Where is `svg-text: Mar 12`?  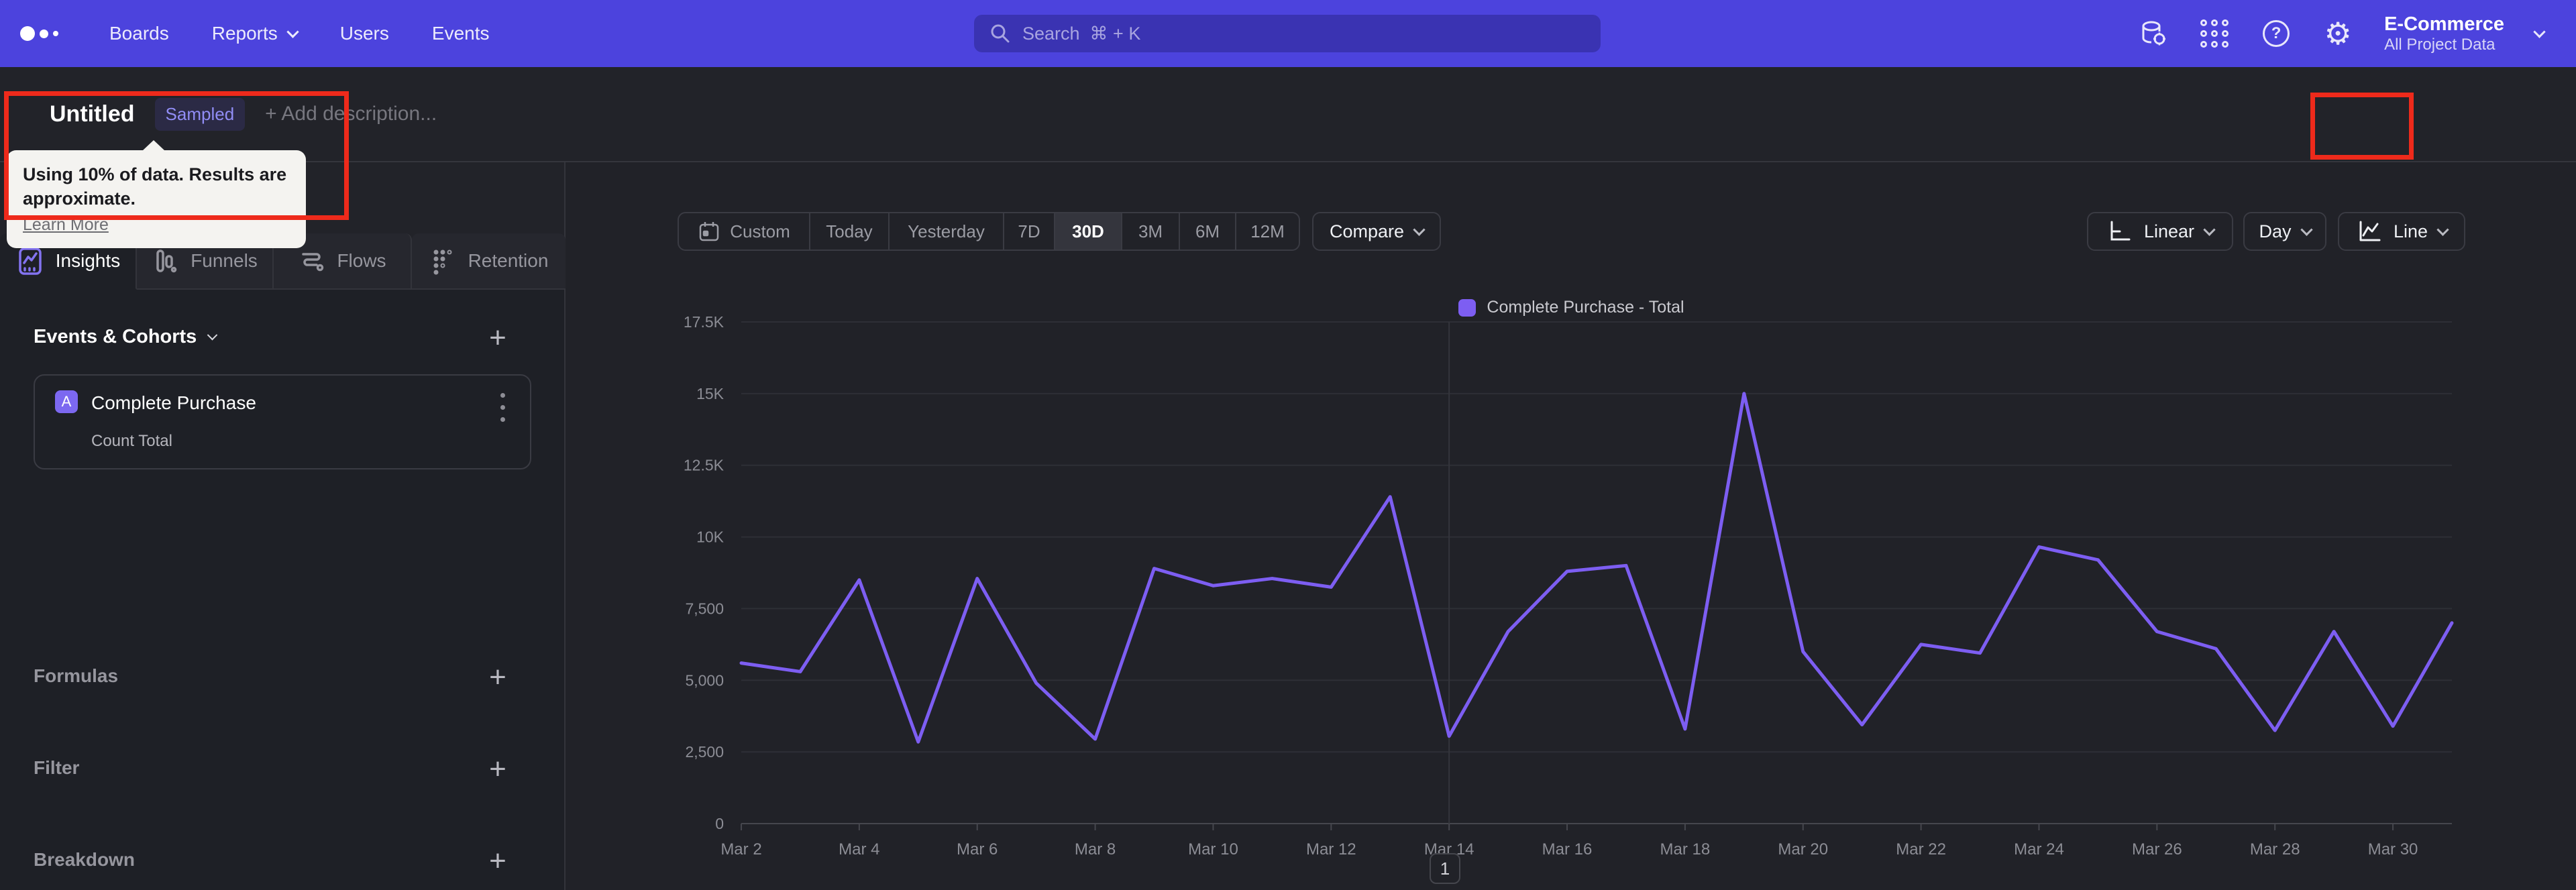
svg-text: Mar 12 is located at coordinates (1331, 849).